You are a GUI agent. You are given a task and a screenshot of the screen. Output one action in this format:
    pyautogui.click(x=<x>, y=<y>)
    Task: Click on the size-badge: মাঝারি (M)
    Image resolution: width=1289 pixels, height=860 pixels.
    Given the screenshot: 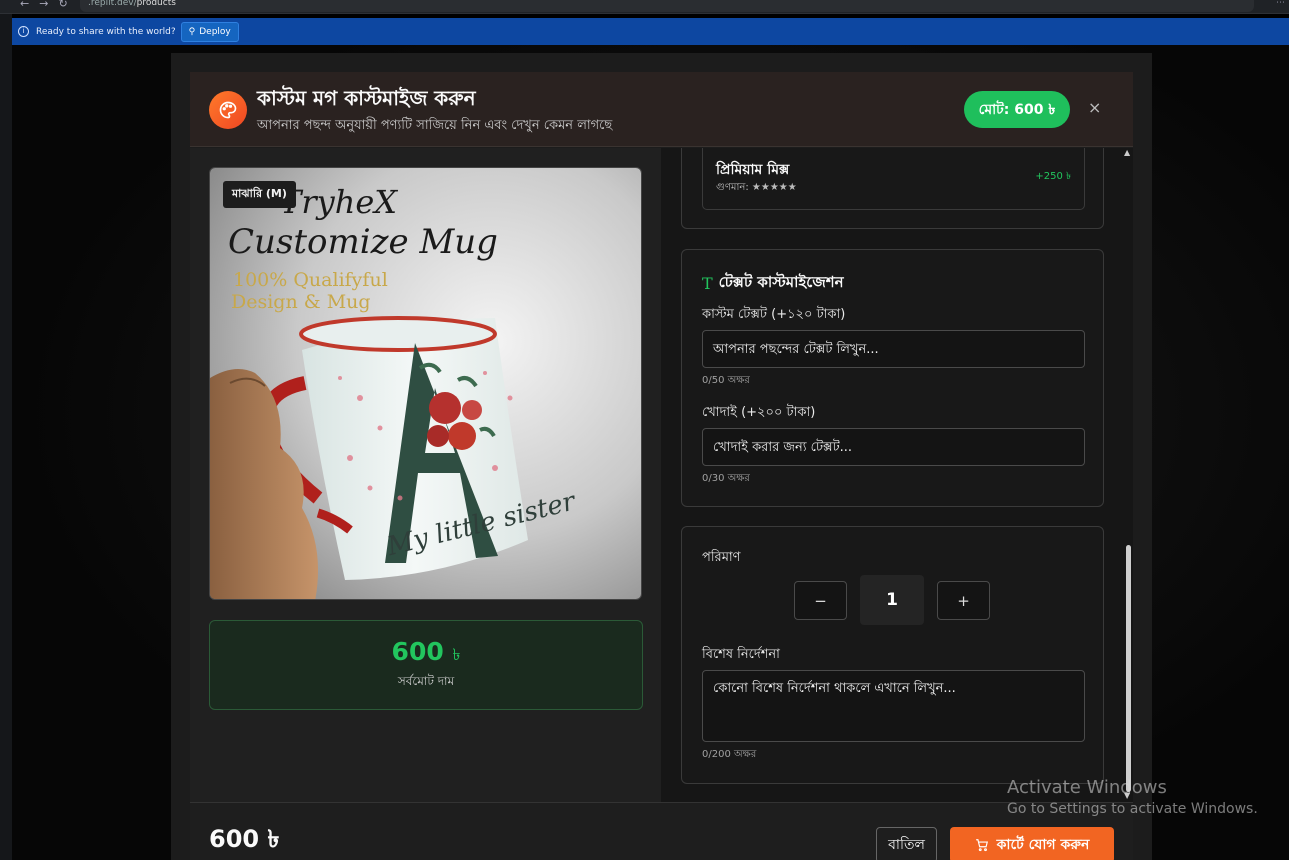 What is the action you would take?
    pyautogui.click(x=259, y=194)
    